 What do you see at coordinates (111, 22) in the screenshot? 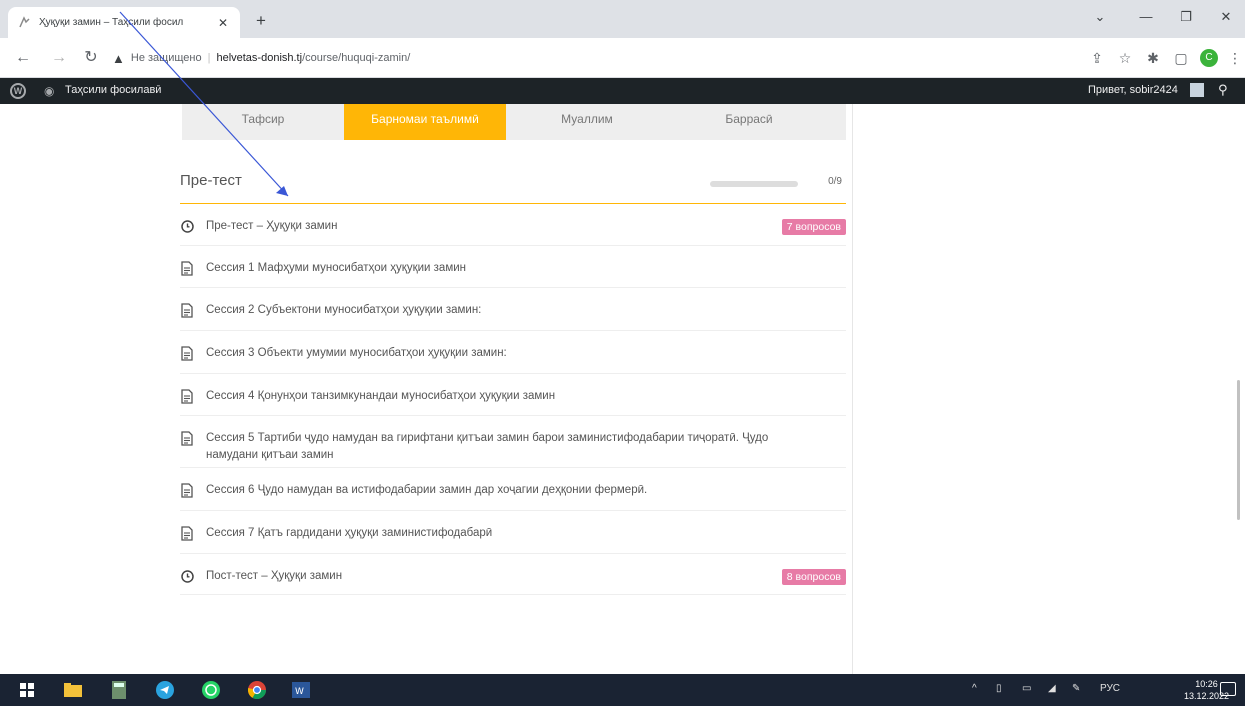
I see `browser-tab-title: Ҳуқуқи замин – Таҳсили фосил` at bounding box center [111, 22].